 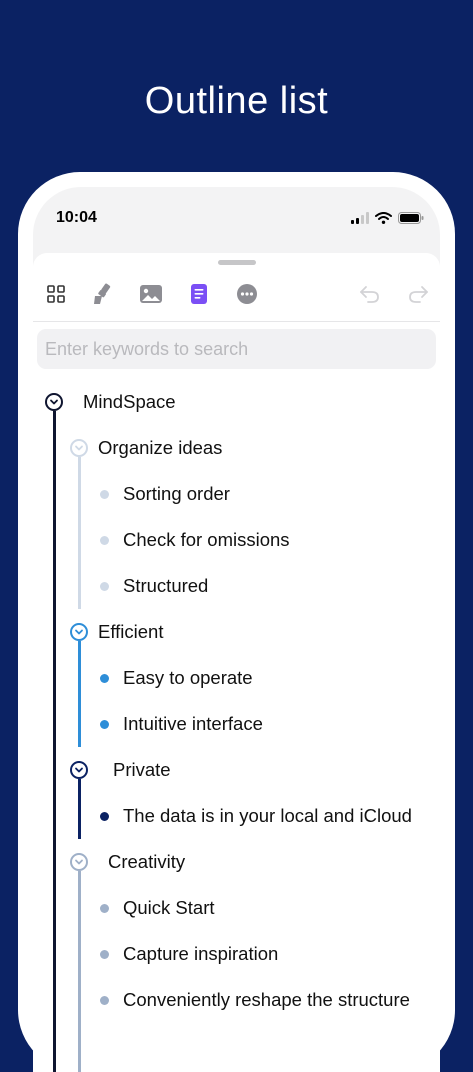 I want to click on signal-icon, so click(x=360, y=220).